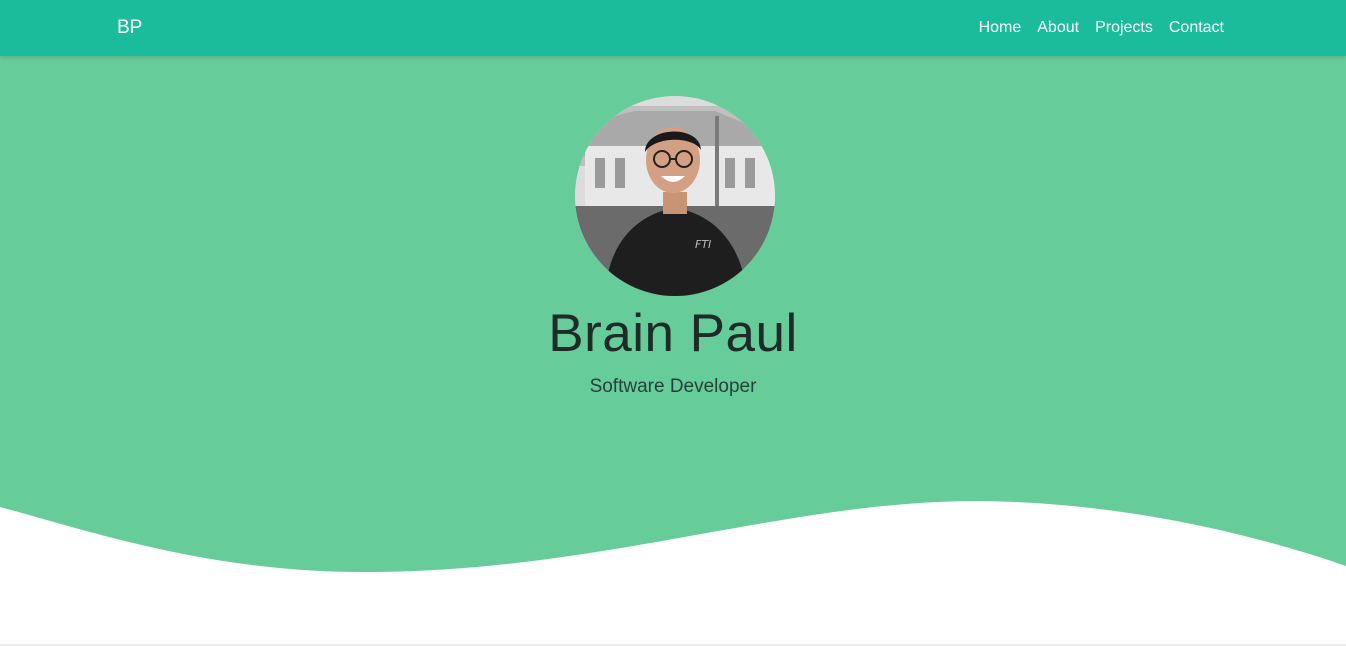 The width and height of the screenshot is (1346, 646). I want to click on nav-link-projects: Projects, so click(1124, 28).